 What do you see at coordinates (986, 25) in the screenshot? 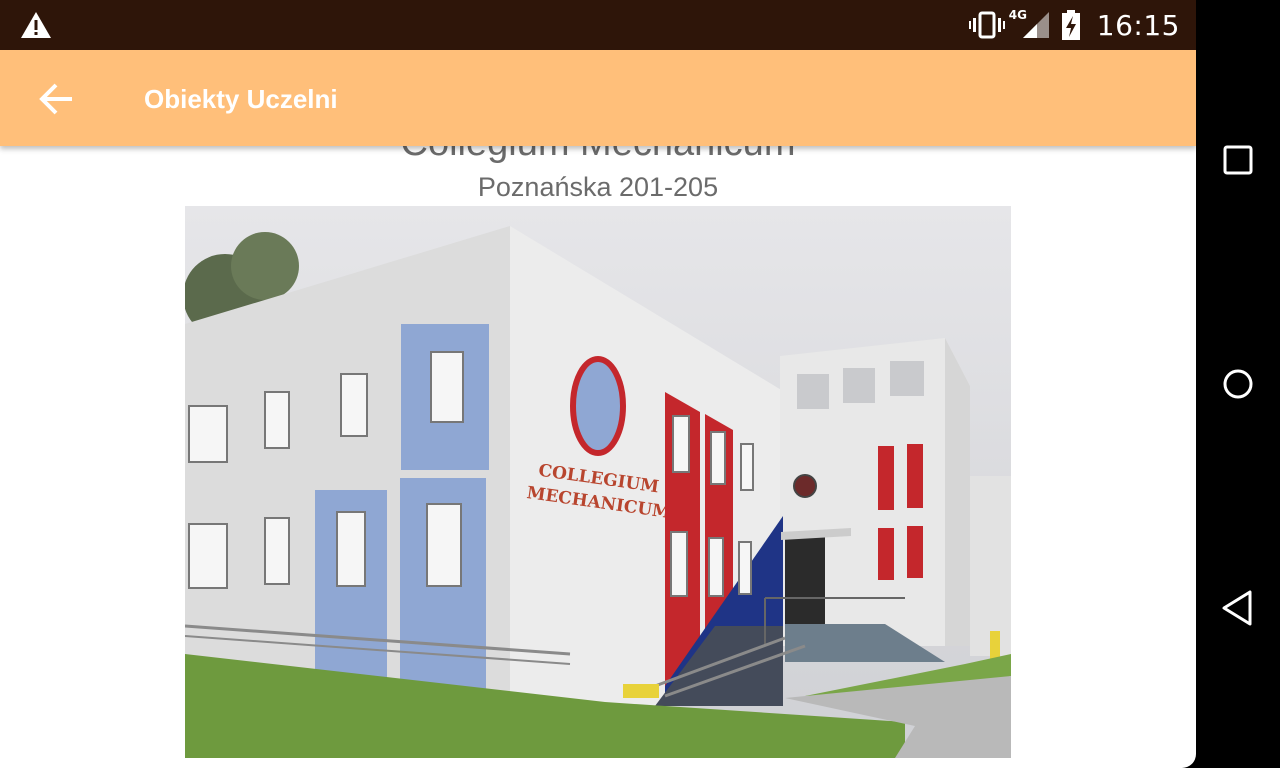
I see `vibrate-icon` at bounding box center [986, 25].